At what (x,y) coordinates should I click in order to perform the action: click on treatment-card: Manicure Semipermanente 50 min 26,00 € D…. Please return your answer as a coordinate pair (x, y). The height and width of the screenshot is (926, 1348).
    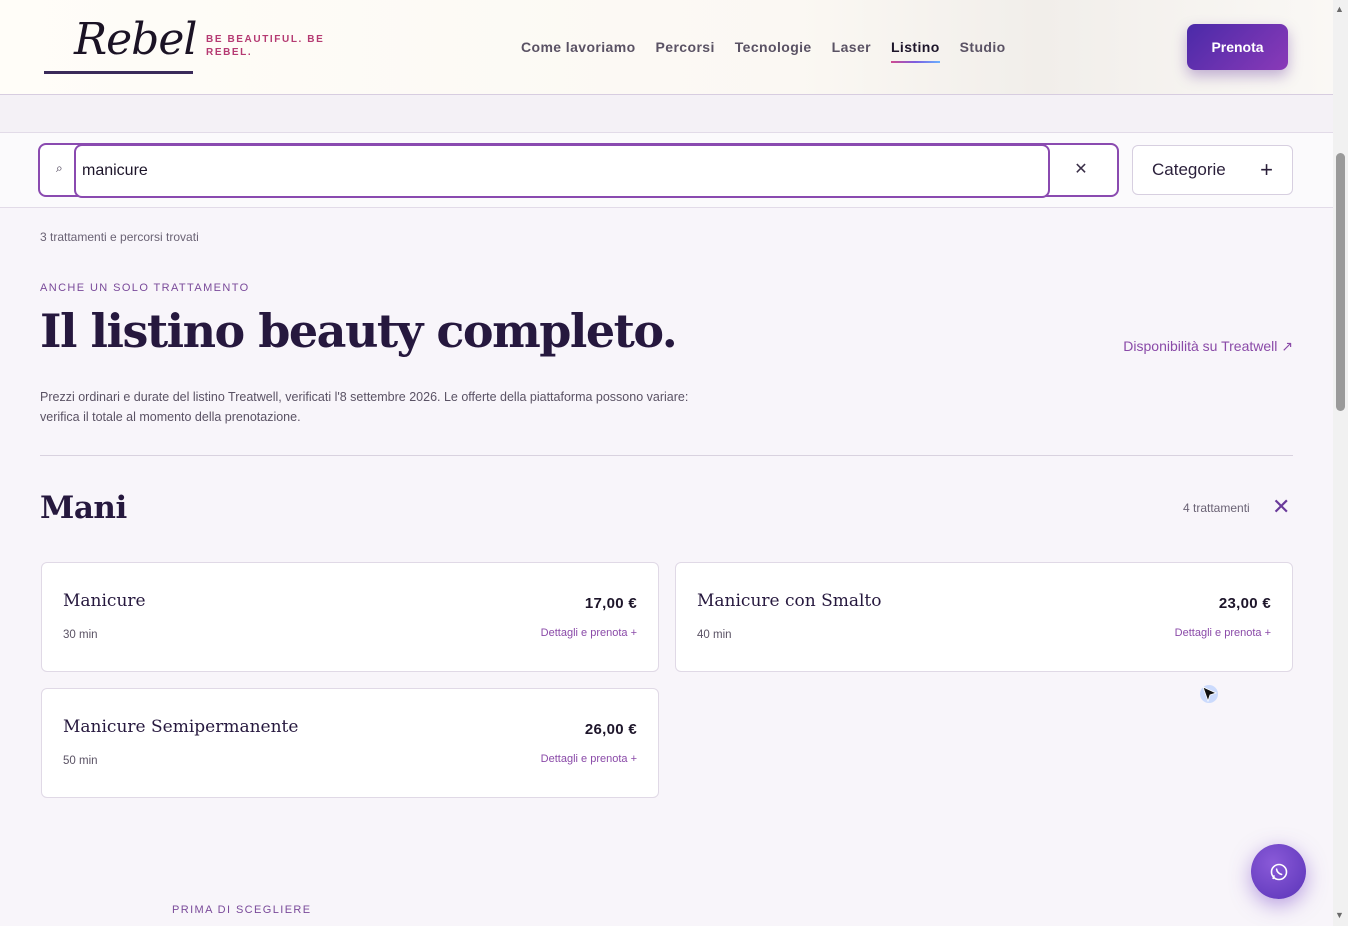
    Looking at the image, I should click on (350, 743).